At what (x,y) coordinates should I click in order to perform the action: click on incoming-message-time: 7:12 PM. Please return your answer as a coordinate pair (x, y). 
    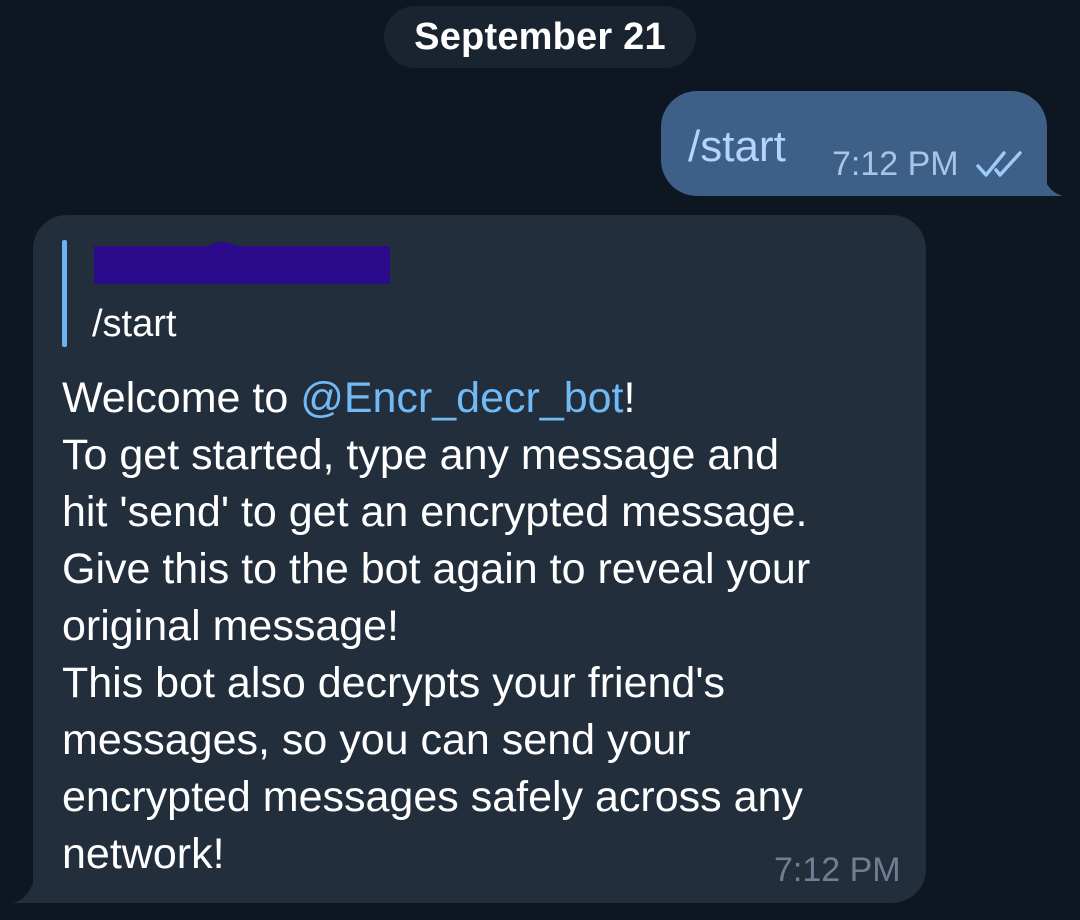
    Looking at the image, I should click on (837, 870).